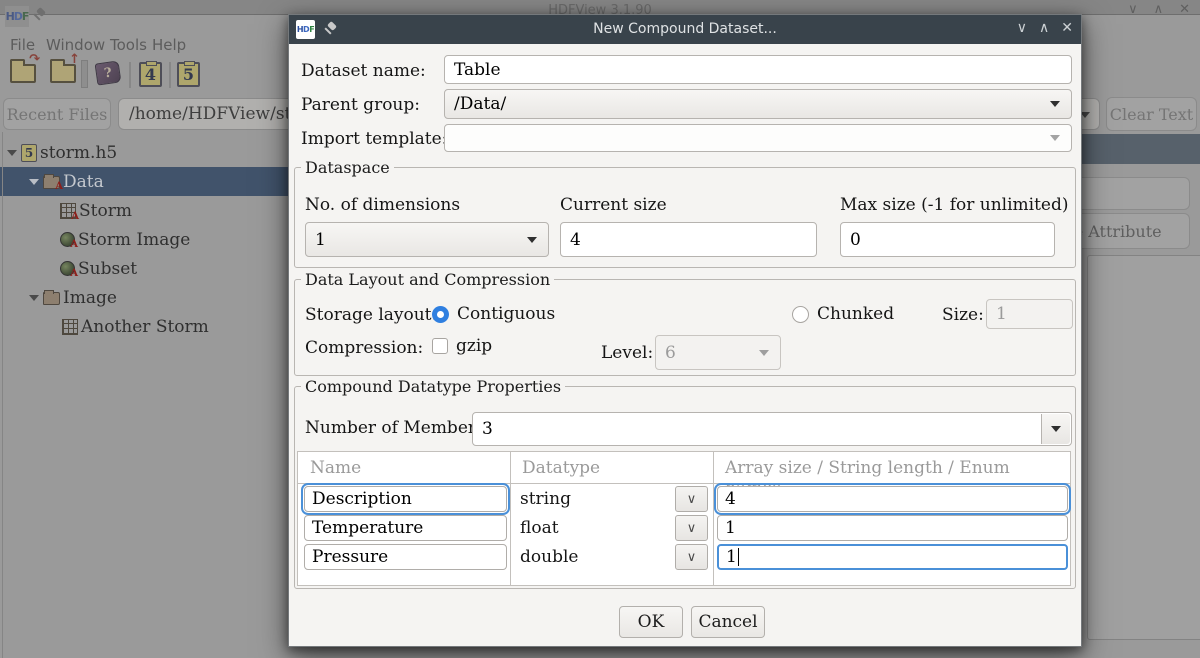 The image size is (1200, 658). Describe the element at coordinates (69, 241) in the screenshot. I see `image-dataset-icon: A` at that location.